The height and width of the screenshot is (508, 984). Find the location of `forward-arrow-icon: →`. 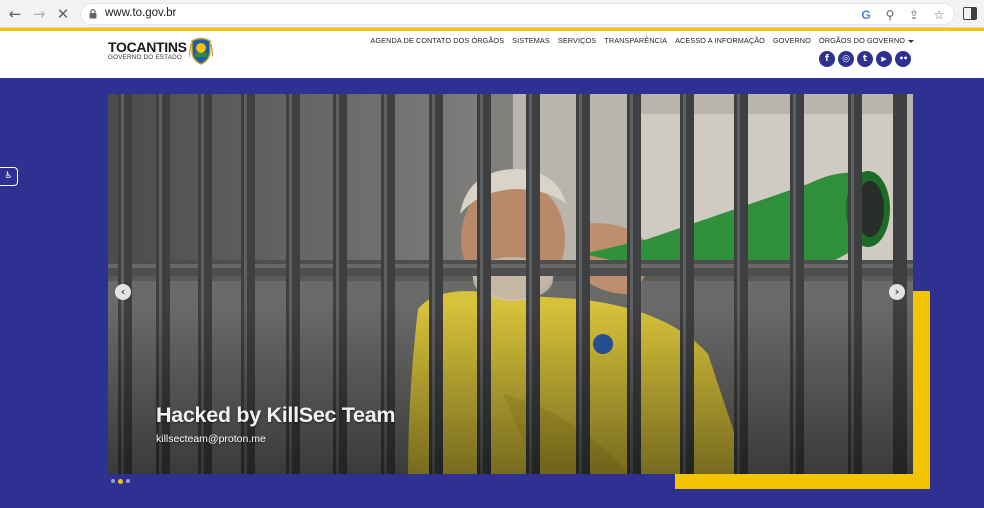

forward-arrow-icon: → is located at coordinates (39, 14).